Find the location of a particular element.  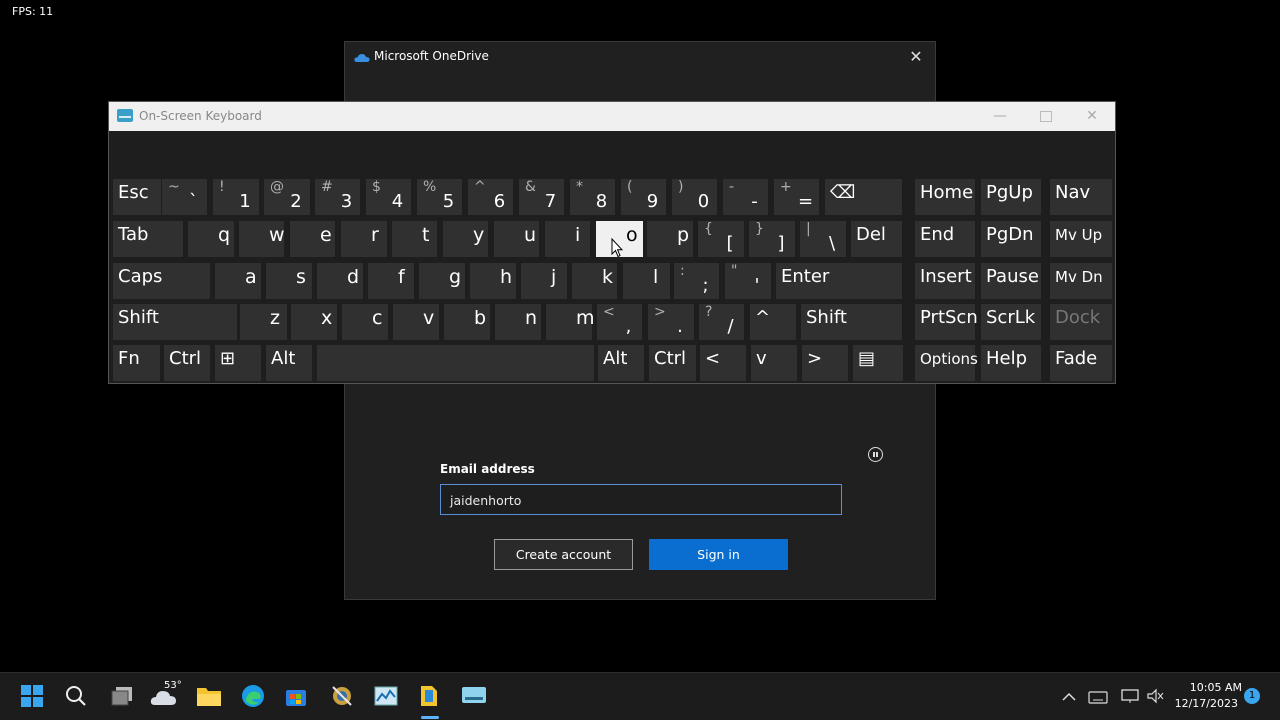

key-0: ) 0 is located at coordinates (694, 197).